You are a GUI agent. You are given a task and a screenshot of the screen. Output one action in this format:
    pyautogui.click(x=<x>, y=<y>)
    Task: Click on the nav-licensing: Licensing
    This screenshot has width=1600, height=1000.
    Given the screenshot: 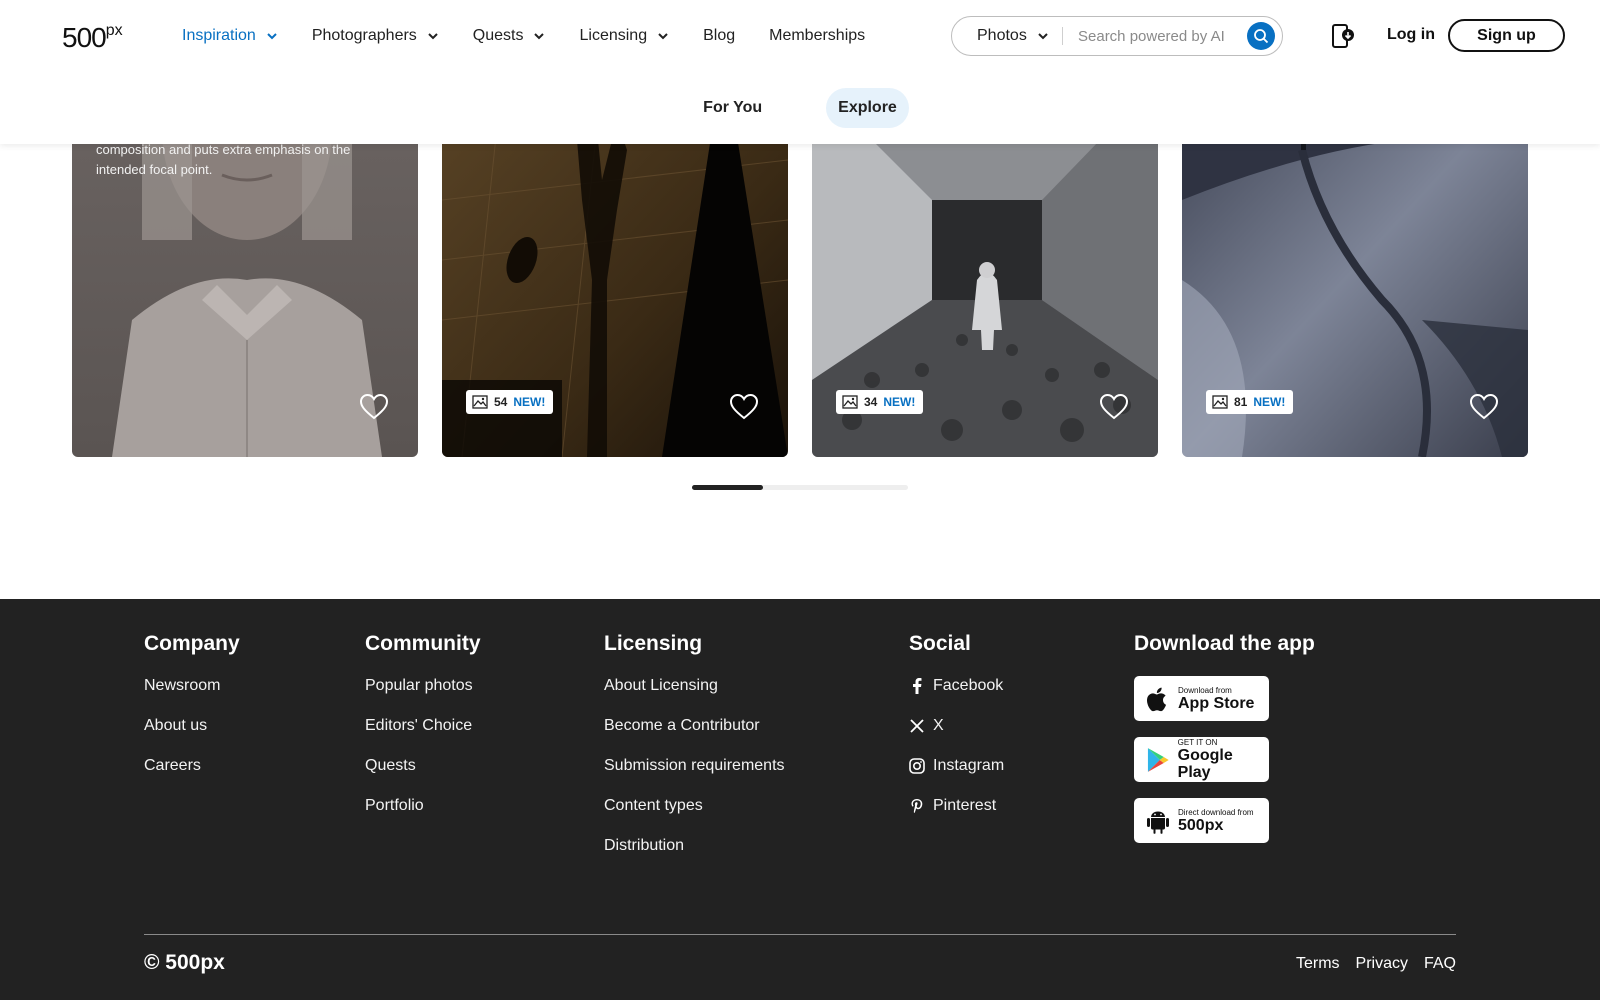 What is the action you would take?
    pyautogui.click(x=624, y=36)
    